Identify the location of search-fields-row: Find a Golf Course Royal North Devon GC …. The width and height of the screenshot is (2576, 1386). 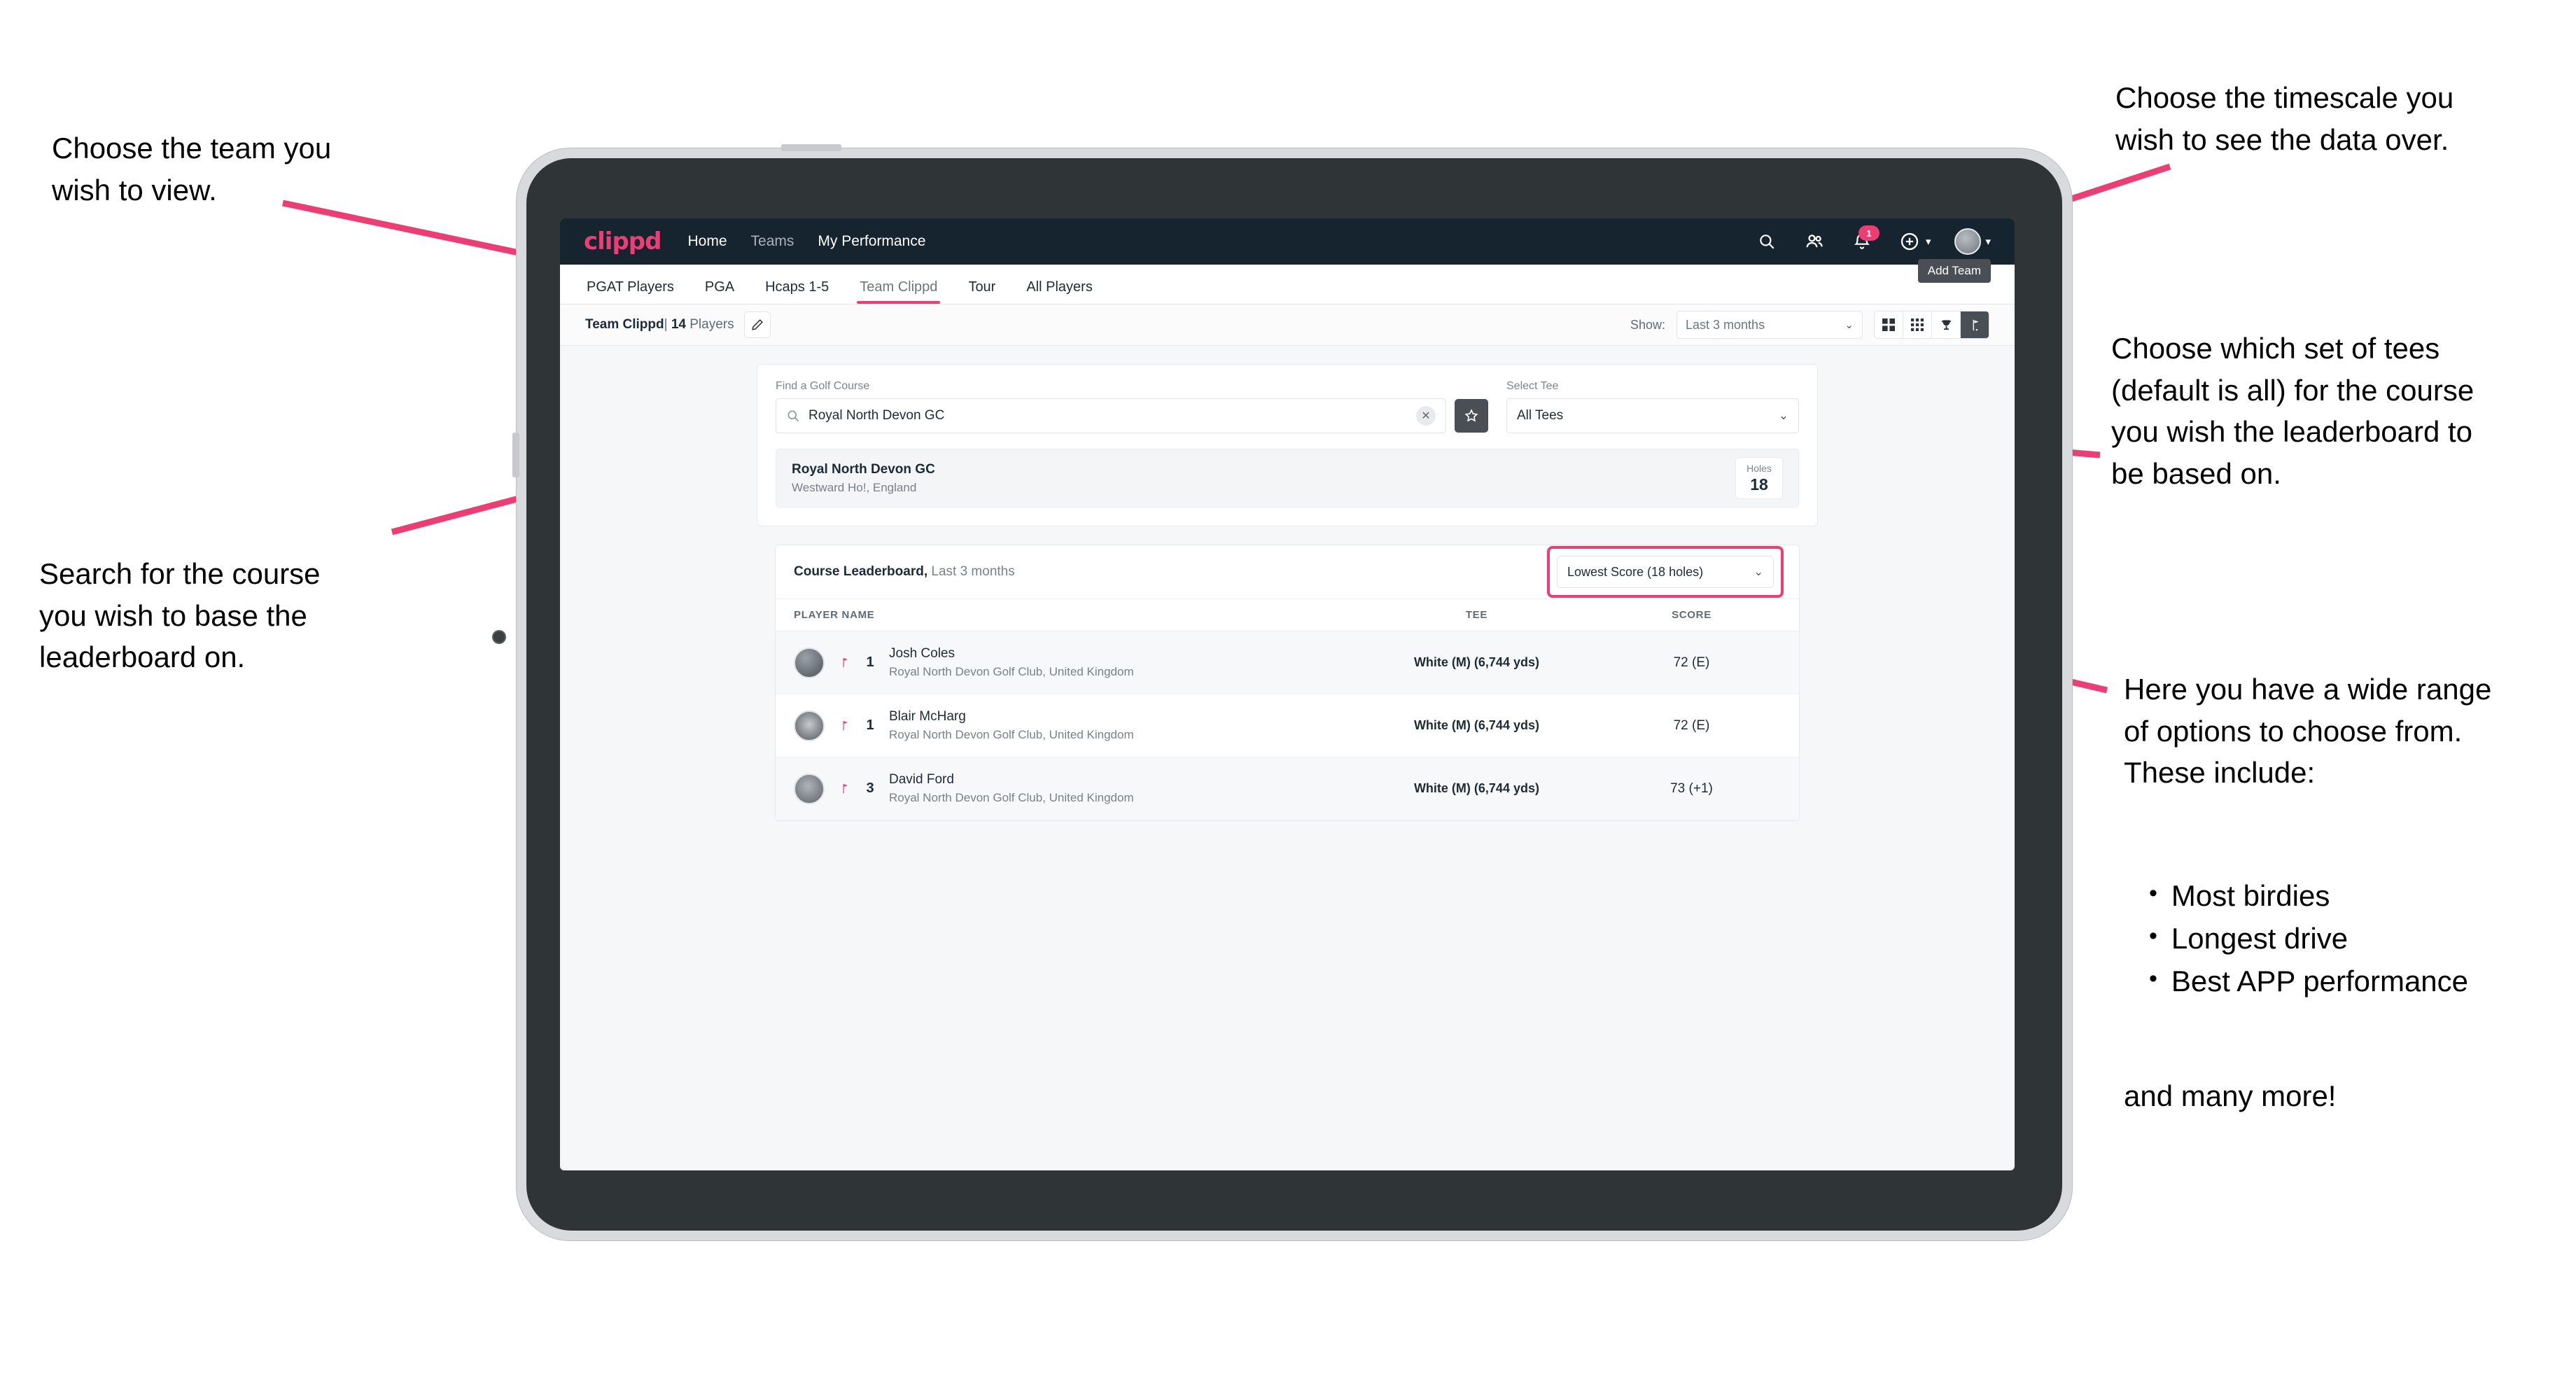
(1287, 406).